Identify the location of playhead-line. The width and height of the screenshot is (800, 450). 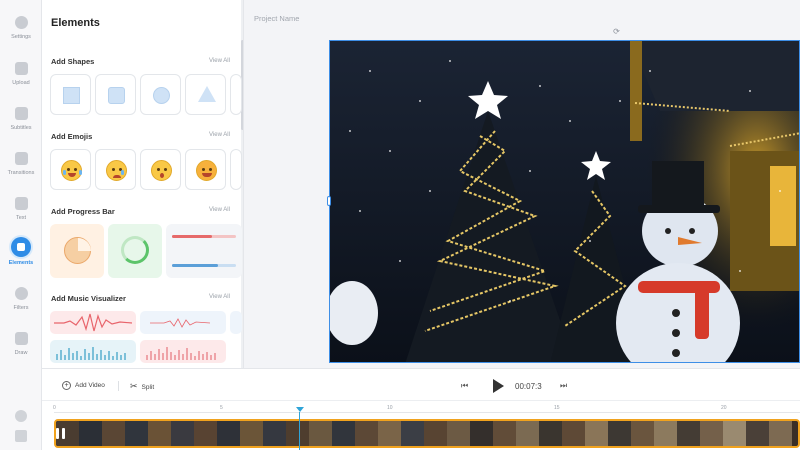
(299, 431).